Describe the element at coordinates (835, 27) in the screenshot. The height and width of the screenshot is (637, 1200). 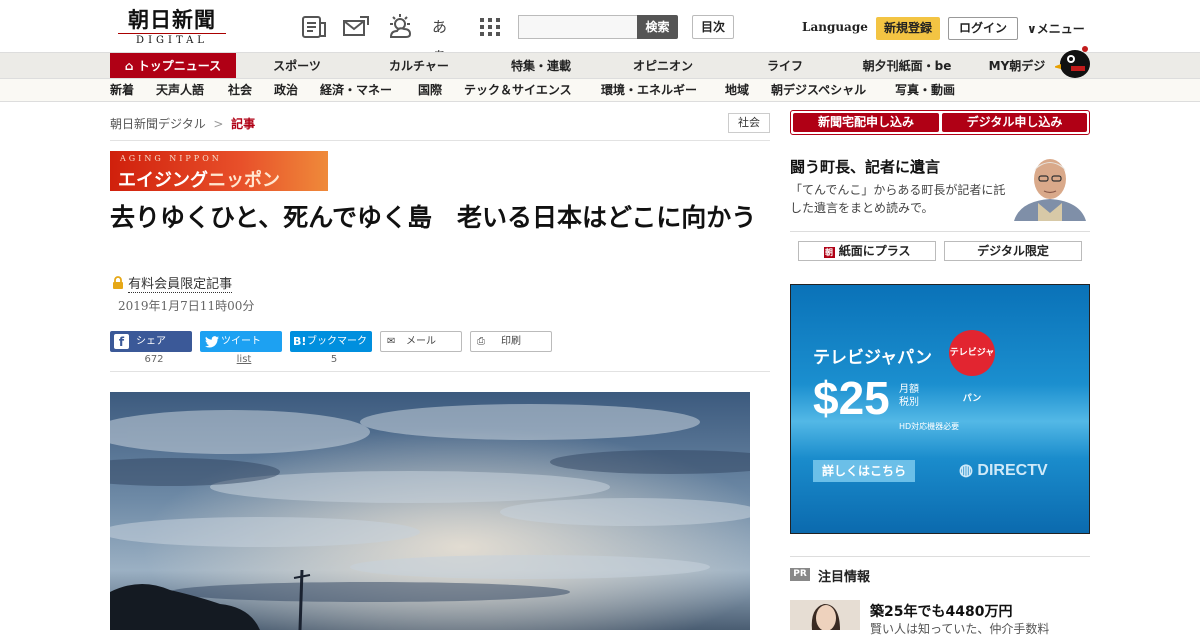
I see `language-link: Language` at that location.